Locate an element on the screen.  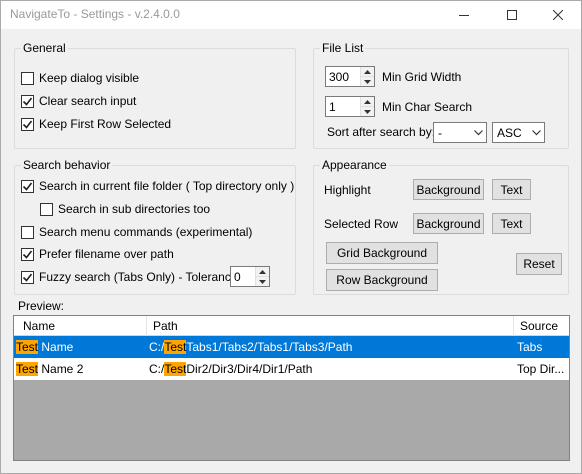
search-sub-directories-option: Search in sub directories too is located at coordinates (125, 209).